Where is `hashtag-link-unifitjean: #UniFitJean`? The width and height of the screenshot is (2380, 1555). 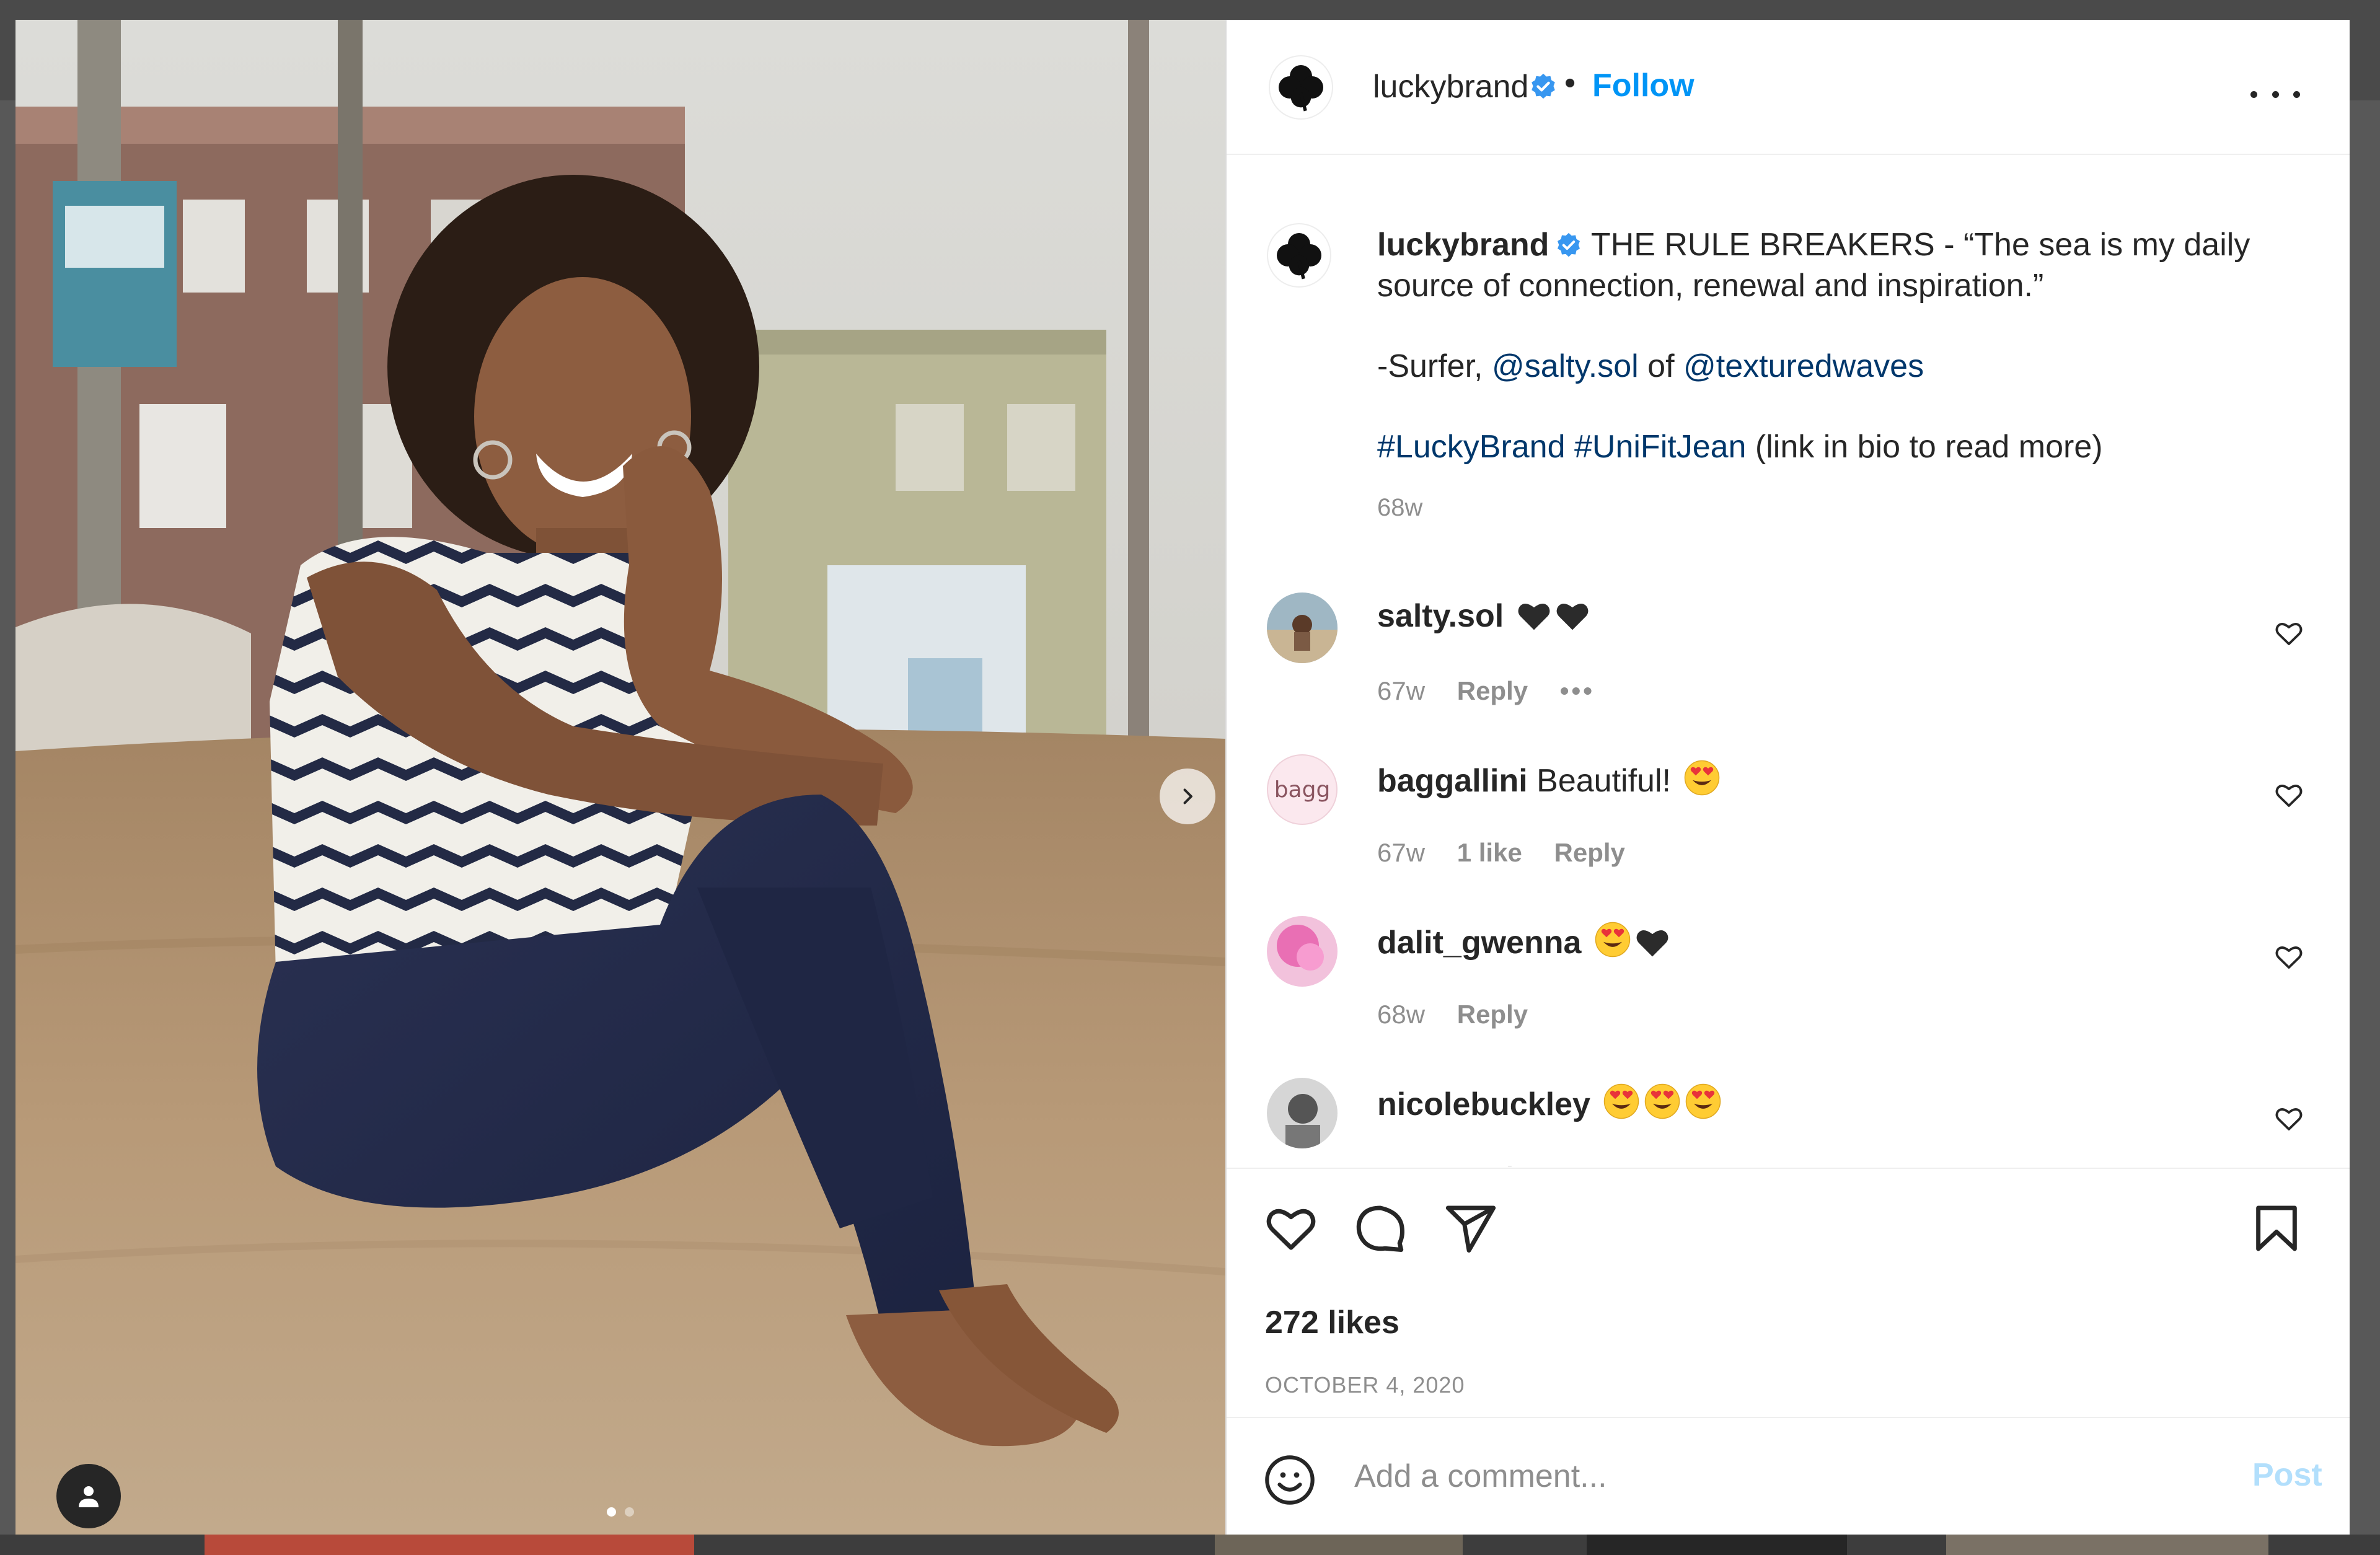 hashtag-link-unifitjean: #UniFitJean is located at coordinates (1660, 447).